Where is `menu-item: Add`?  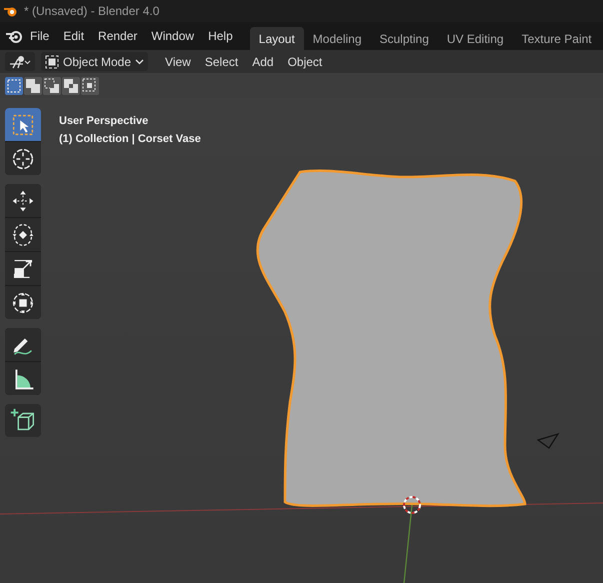 menu-item: Add is located at coordinates (263, 61).